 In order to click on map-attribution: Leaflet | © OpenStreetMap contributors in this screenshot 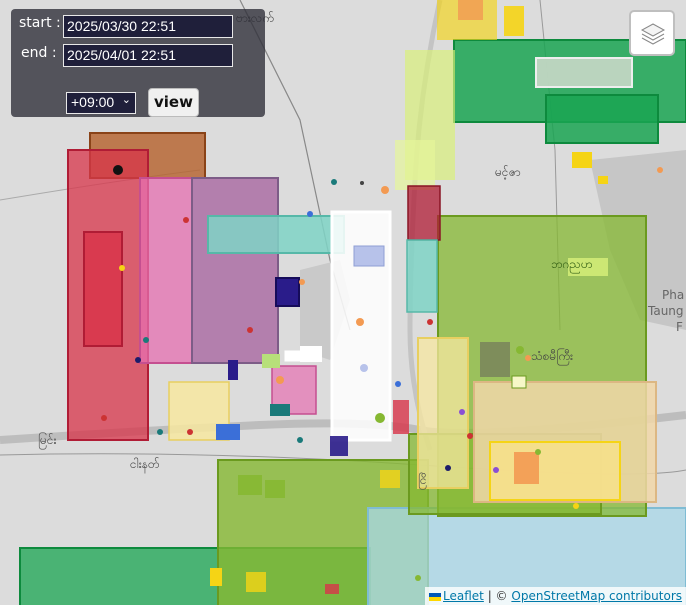, I will do `click(555, 596)`.